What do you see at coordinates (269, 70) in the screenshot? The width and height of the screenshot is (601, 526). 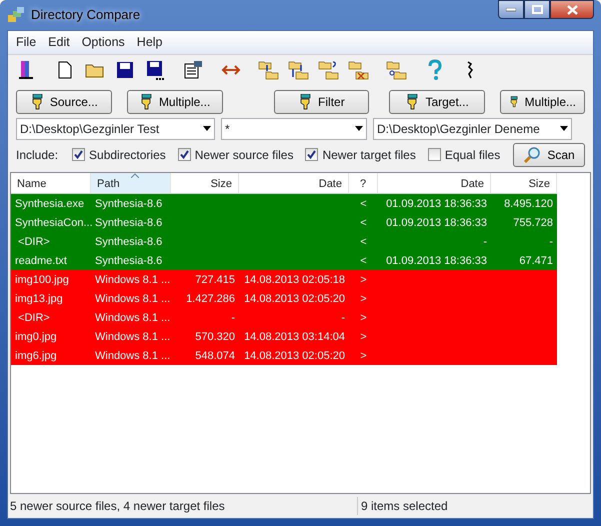 I see `folder-arrow-icon` at bounding box center [269, 70].